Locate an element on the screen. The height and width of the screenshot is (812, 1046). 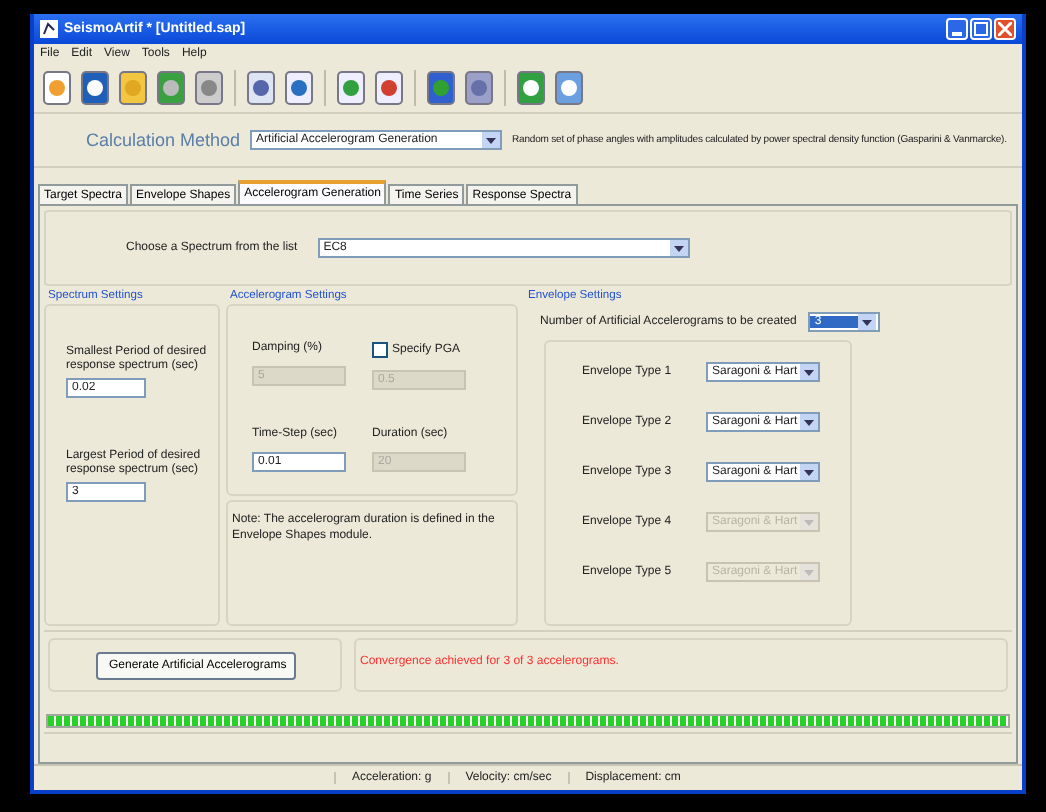
minimize-button is located at coordinates (957, 29).